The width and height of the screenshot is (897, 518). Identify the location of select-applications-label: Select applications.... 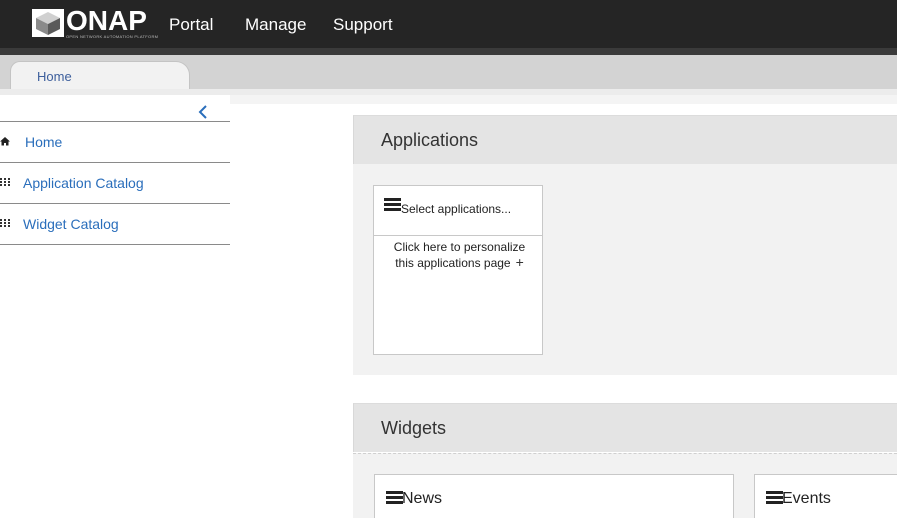
(456, 209).